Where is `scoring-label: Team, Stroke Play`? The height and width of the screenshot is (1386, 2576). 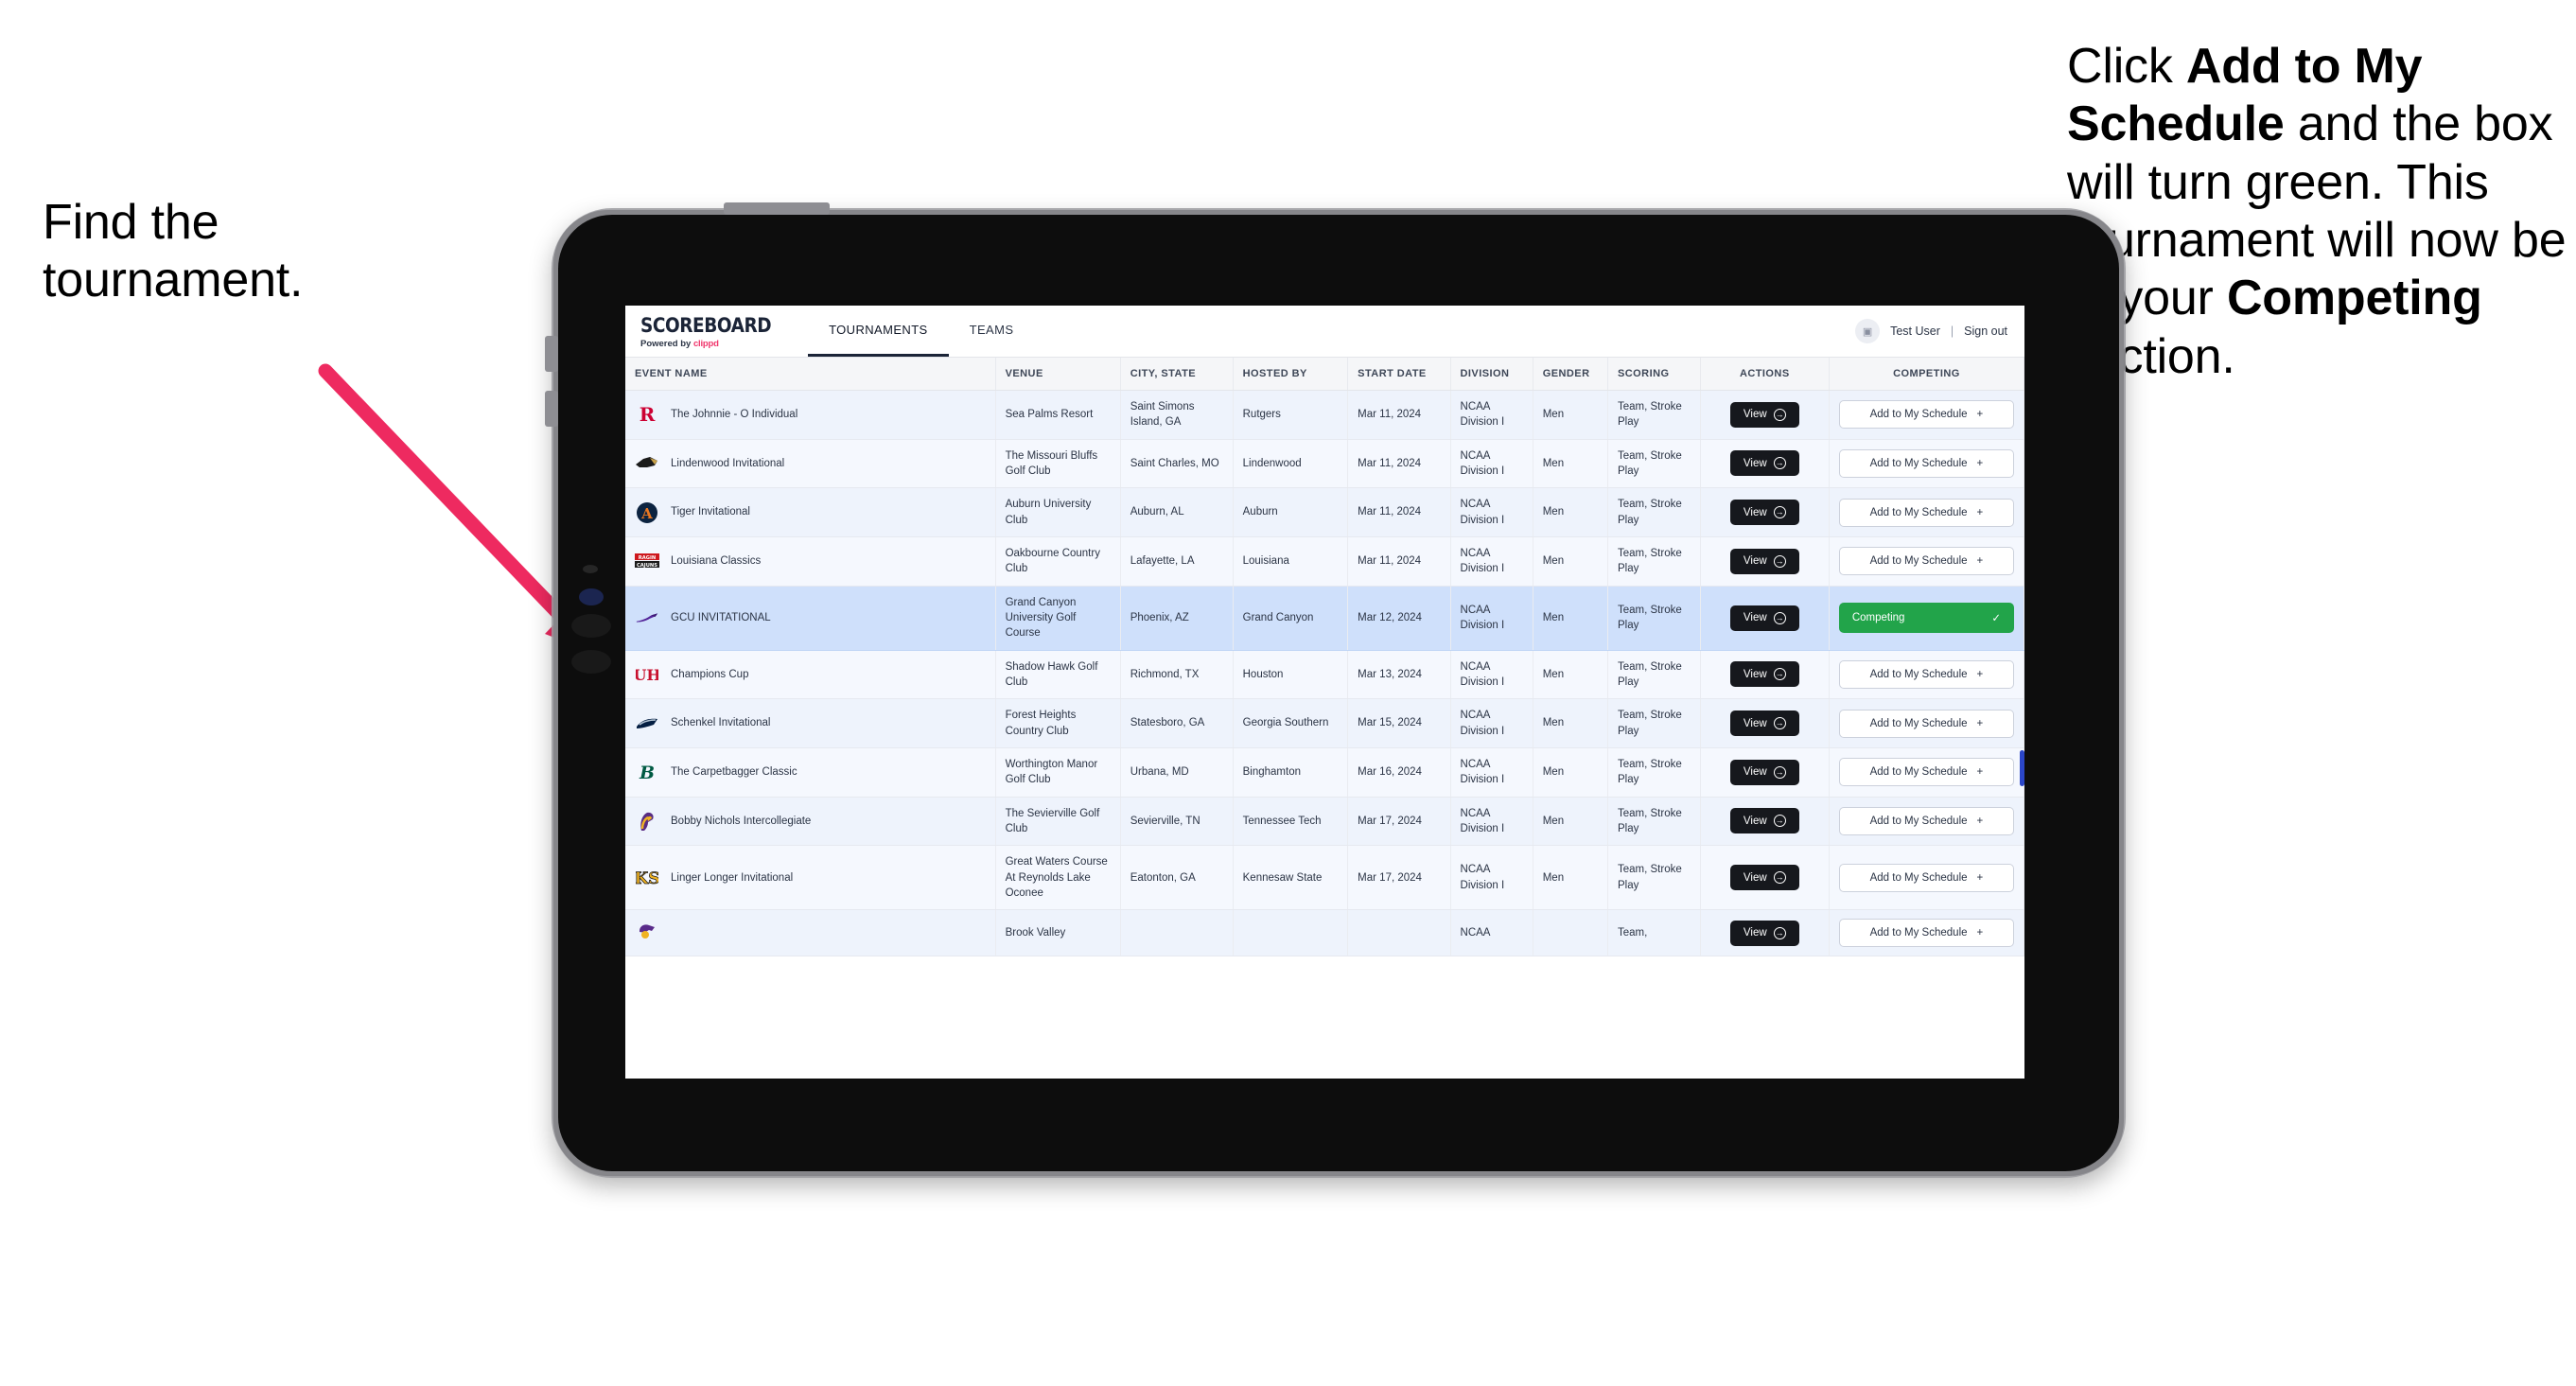 scoring-label: Team, Stroke Play is located at coordinates (1650, 618).